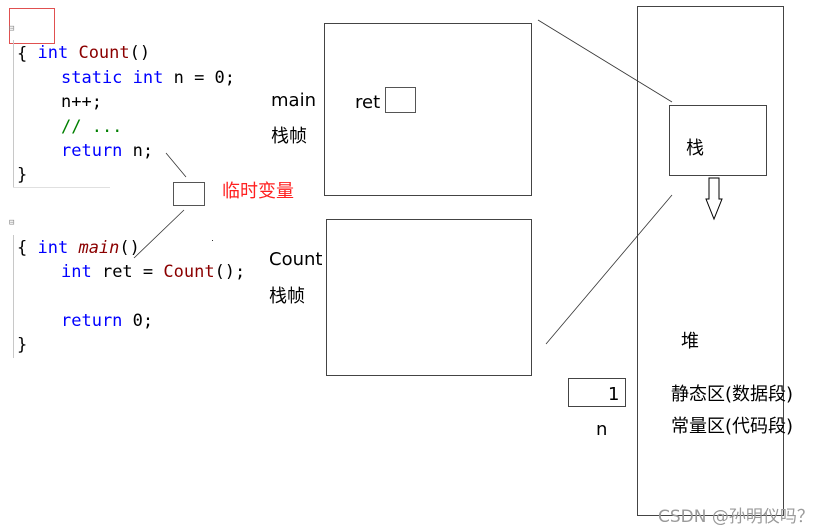  Describe the element at coordinates (296, 259) in the screenshot. I see `count-frame-label: Count` at that location.